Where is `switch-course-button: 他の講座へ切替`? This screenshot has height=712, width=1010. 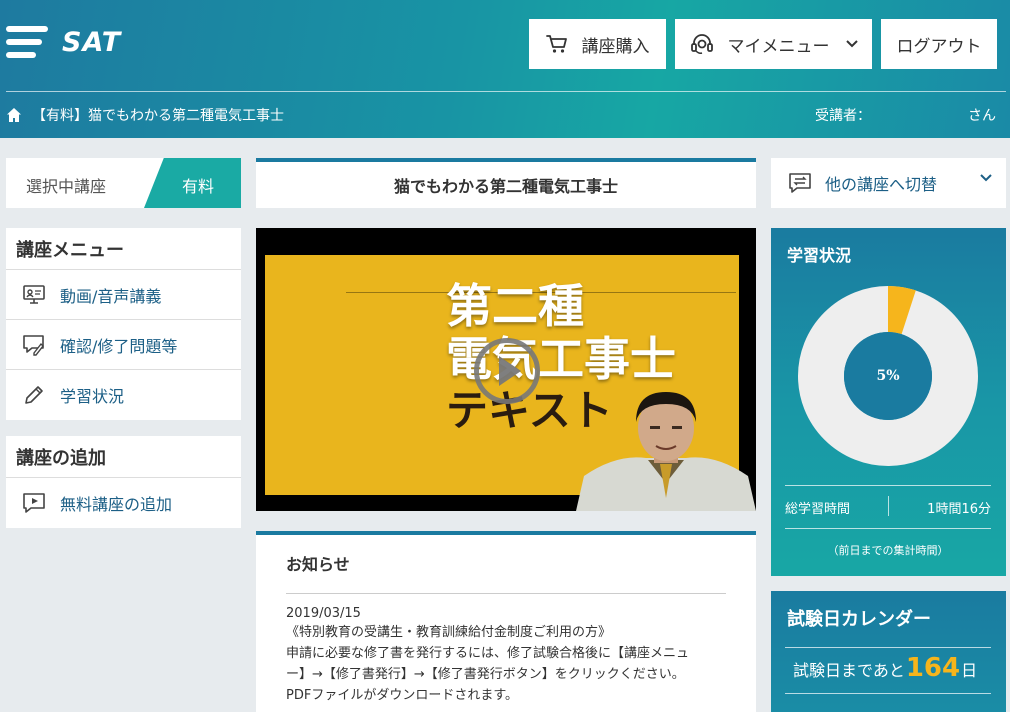 switch-course-button: 他の講座へ切替 is located at coordinates (888, 183).